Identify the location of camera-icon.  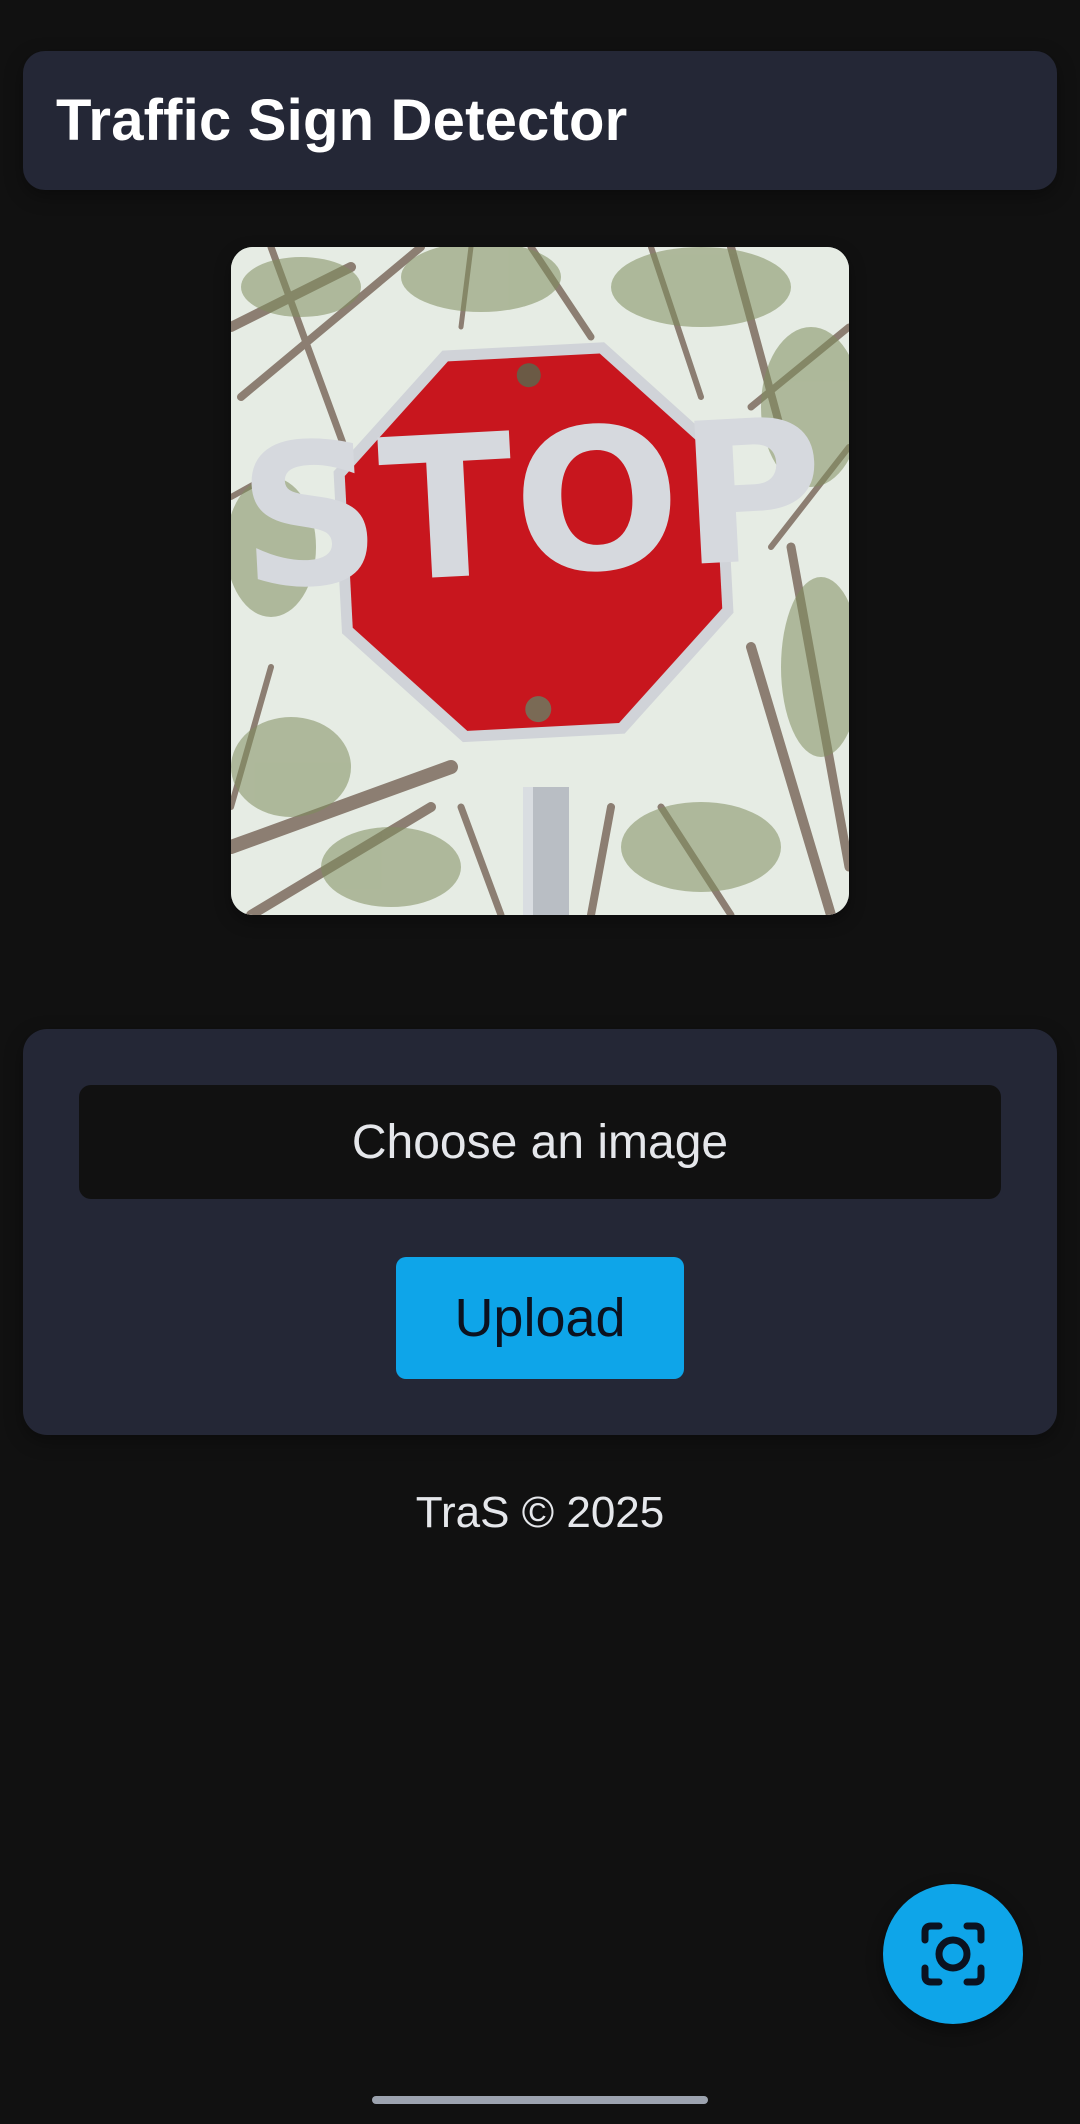
(953, 1954).